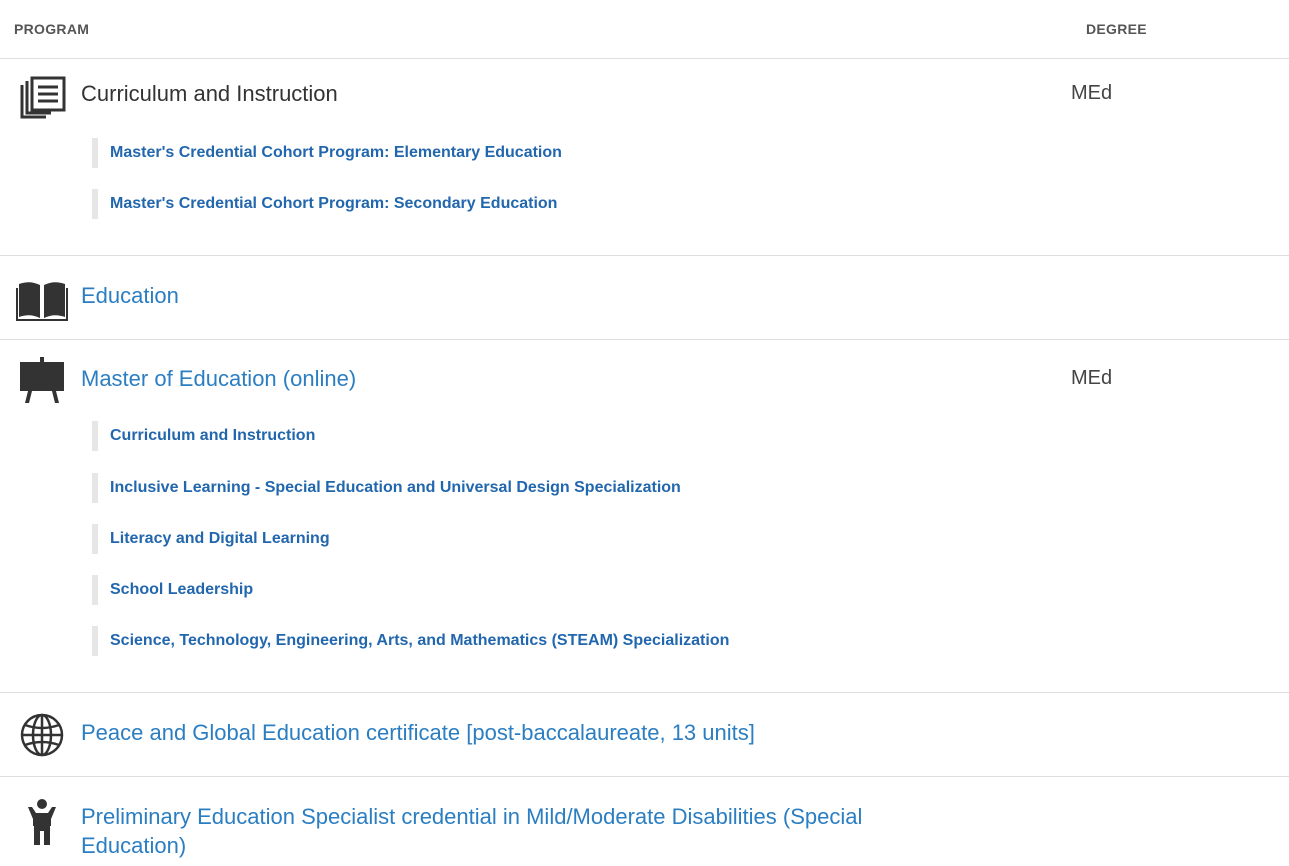 This screenshot has width=1289, height=866. Describe the element at coordinates (203, 436) in the screenshot. I see `sub-program-link: Curriculum and Instruction` at that location.